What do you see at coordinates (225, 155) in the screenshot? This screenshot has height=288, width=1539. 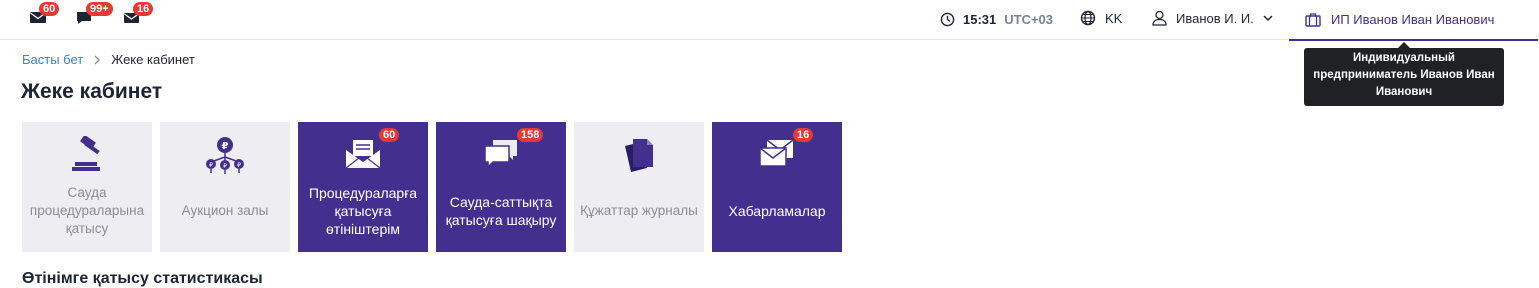 I see `auction-coins-icon: ₽ ₽ ₽ ₽` at bounding box center [225, 155].